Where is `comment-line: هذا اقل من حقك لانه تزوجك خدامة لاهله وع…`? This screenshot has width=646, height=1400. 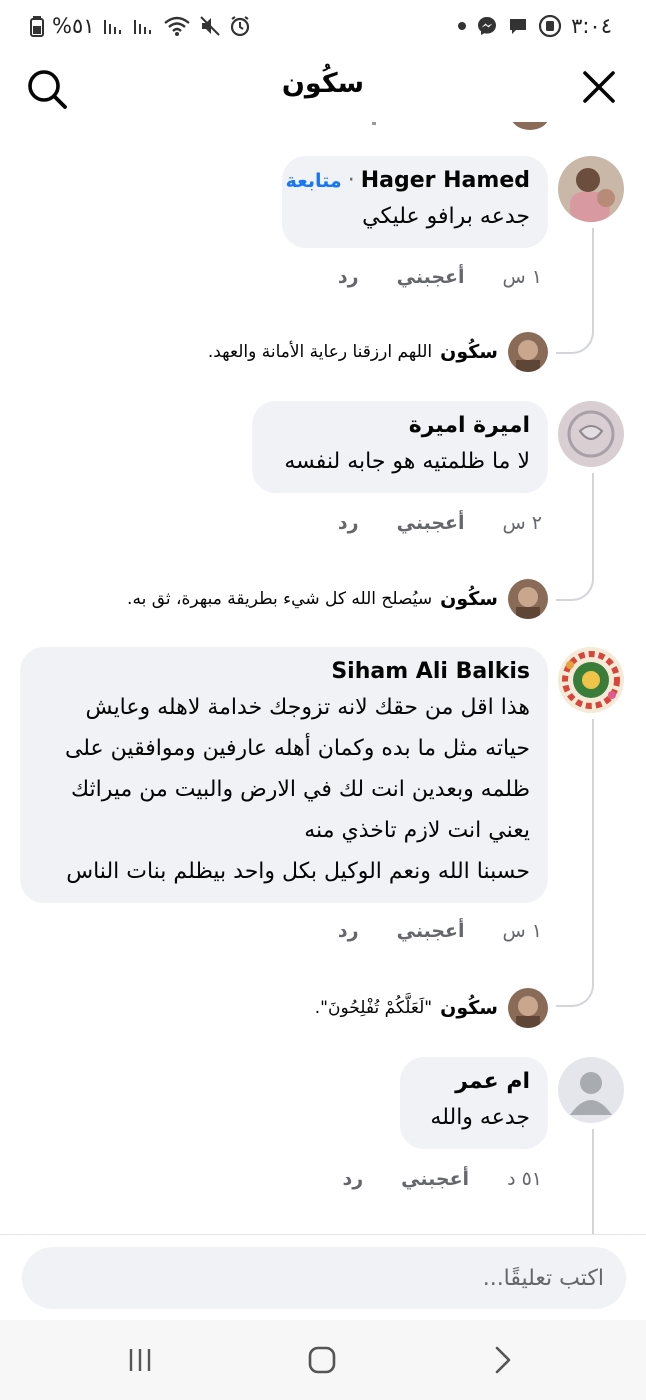
comment-line: هذا اقل من حقك لانه تزوجك خدامة لاهله وع… is located at coordinates (307, 707).